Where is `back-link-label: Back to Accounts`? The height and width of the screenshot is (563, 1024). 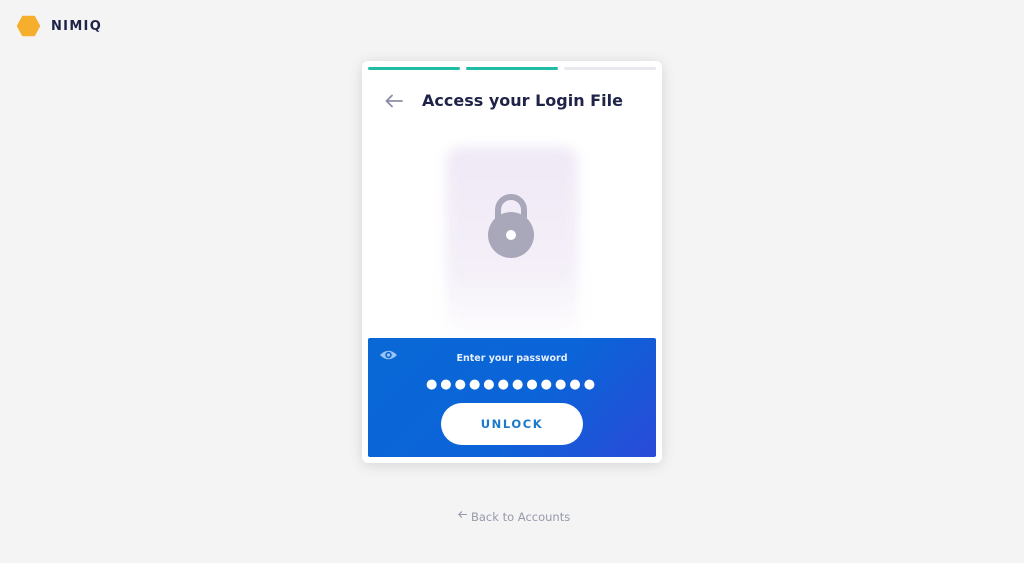
back-link-label: Back to Accounts is located at coordinates (521, 517).